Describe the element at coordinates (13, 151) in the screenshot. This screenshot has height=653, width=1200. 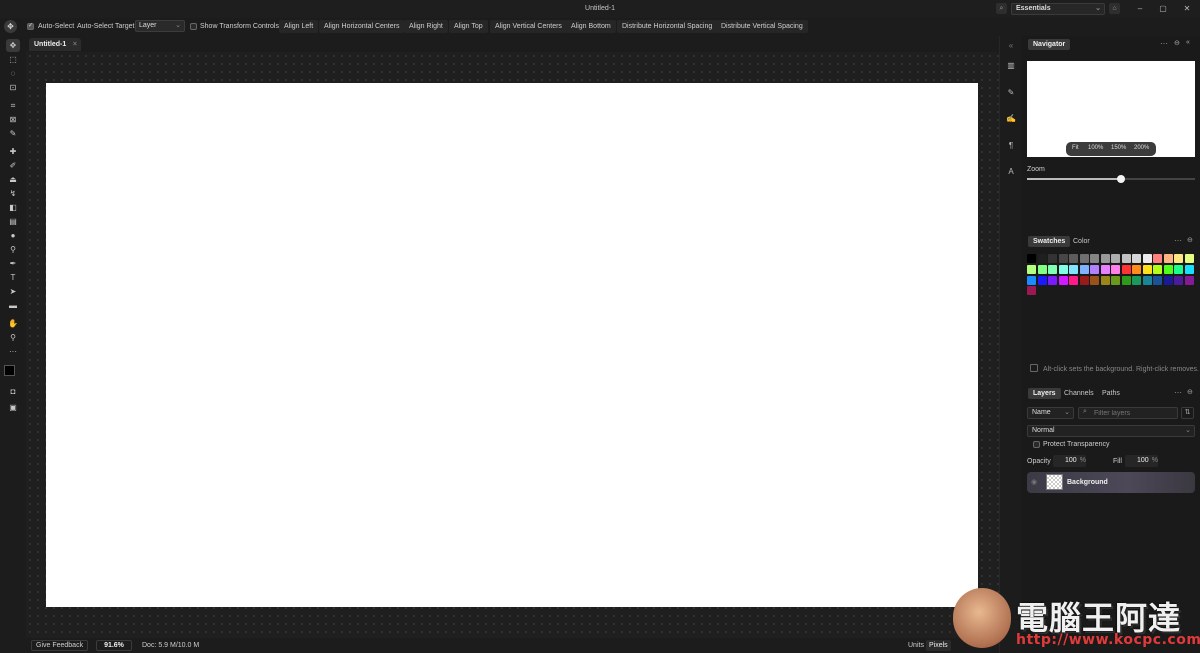
I see `healing-icon: ✚` at that location.